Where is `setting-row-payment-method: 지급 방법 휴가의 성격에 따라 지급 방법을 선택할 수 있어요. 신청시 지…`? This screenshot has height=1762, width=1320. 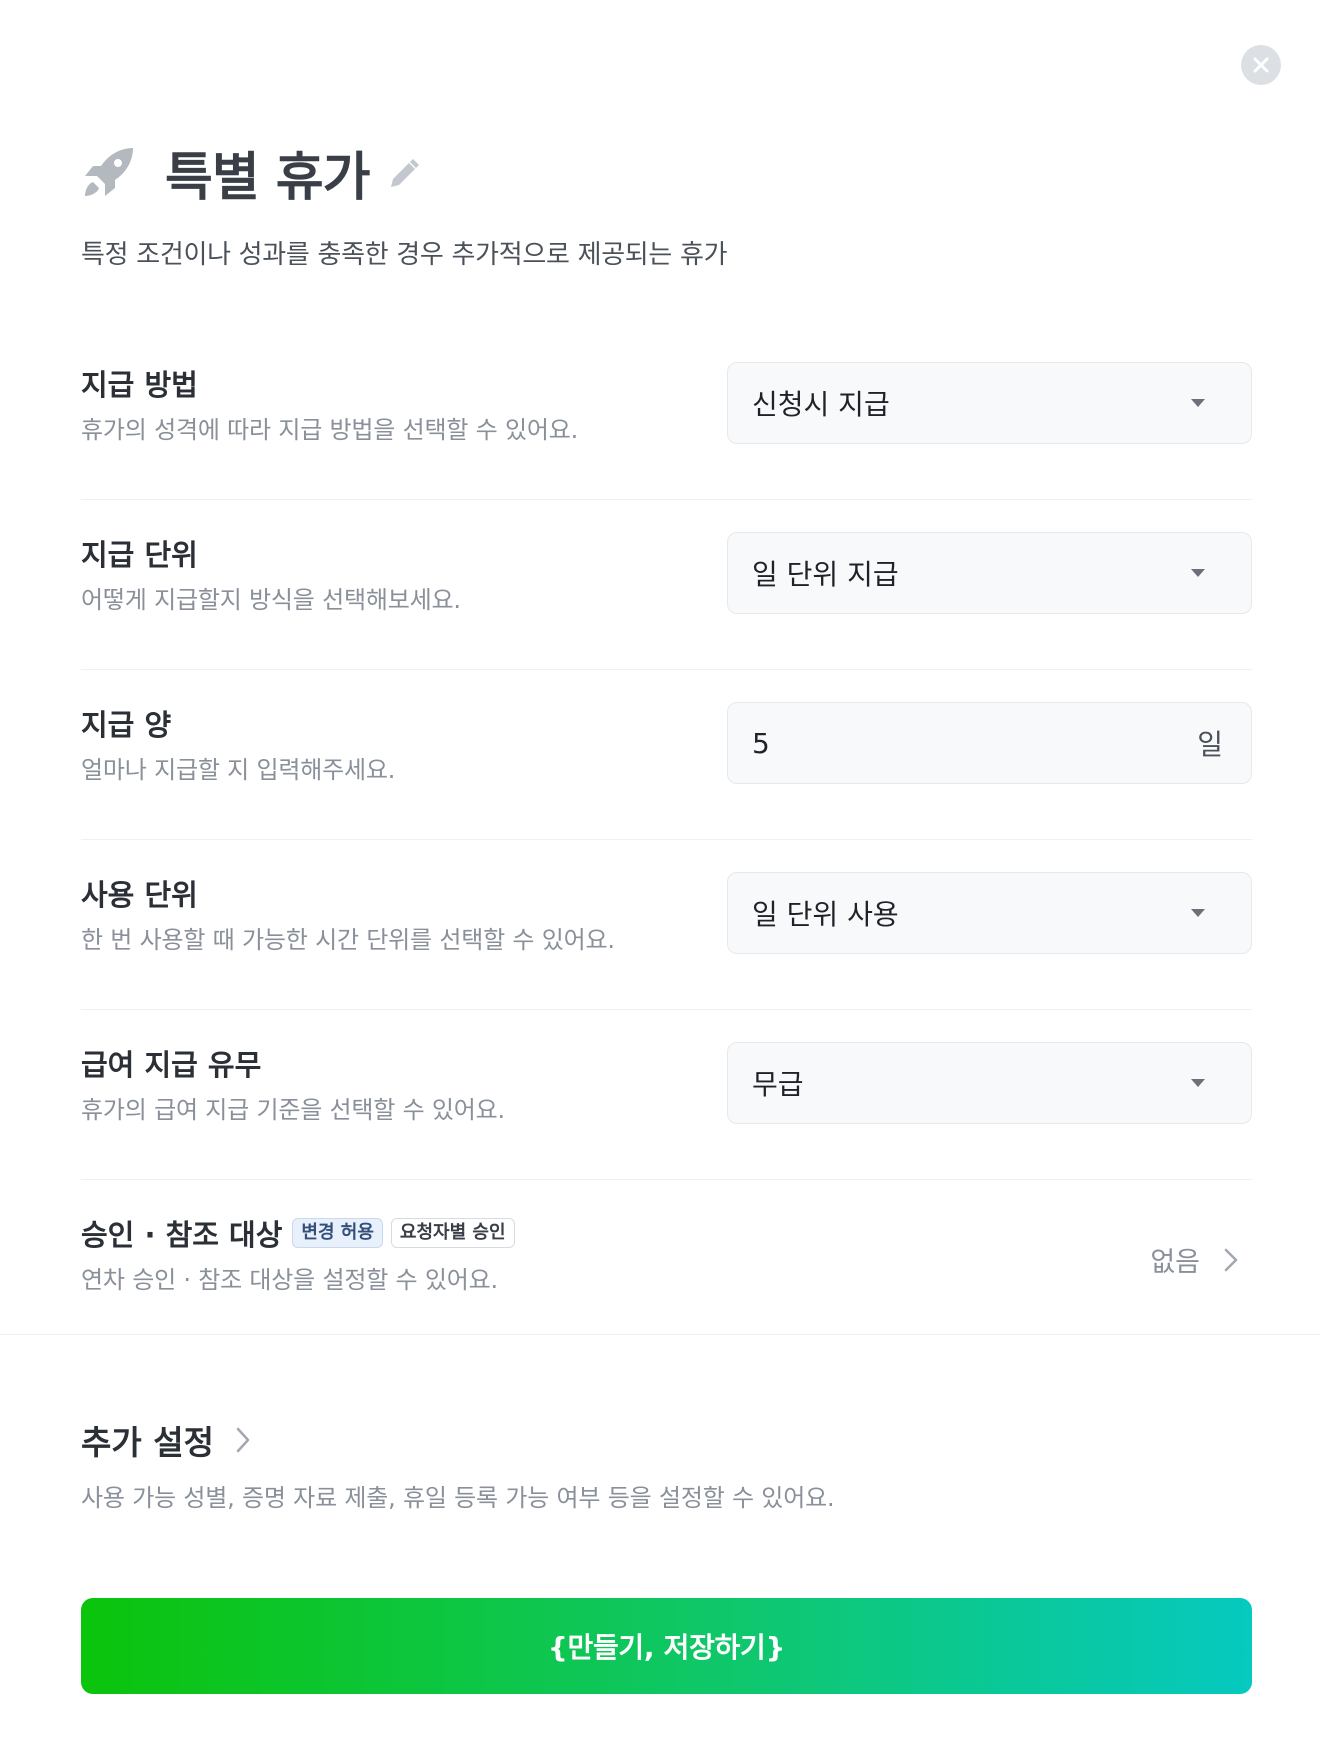
setting-row-payment-method: 지급 방법 휴가의 성격에 따라 지급 방법을 선택할 수 있어요. 신청시 지… is located at coordinates (666, 415).